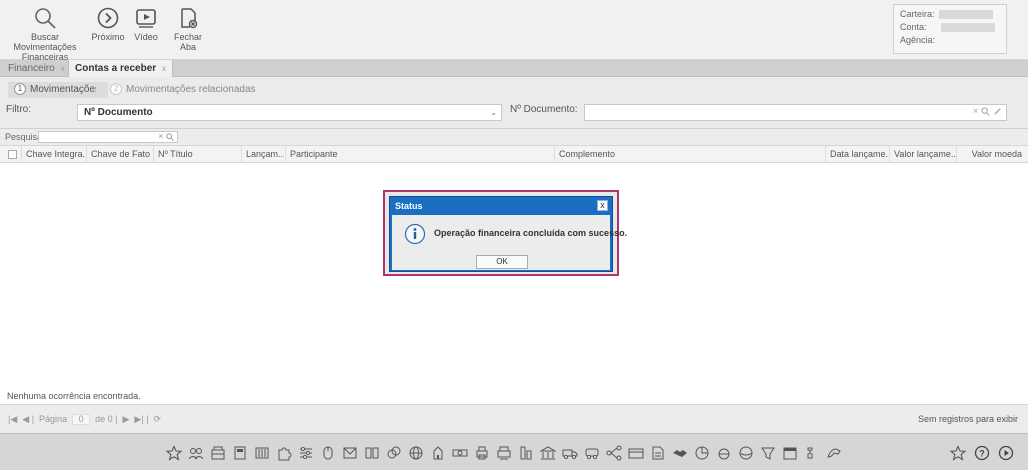  What do you see at coordinates (592, 453) in the screenshot?
I see `bus-icon` at bounding box center [592, 453].